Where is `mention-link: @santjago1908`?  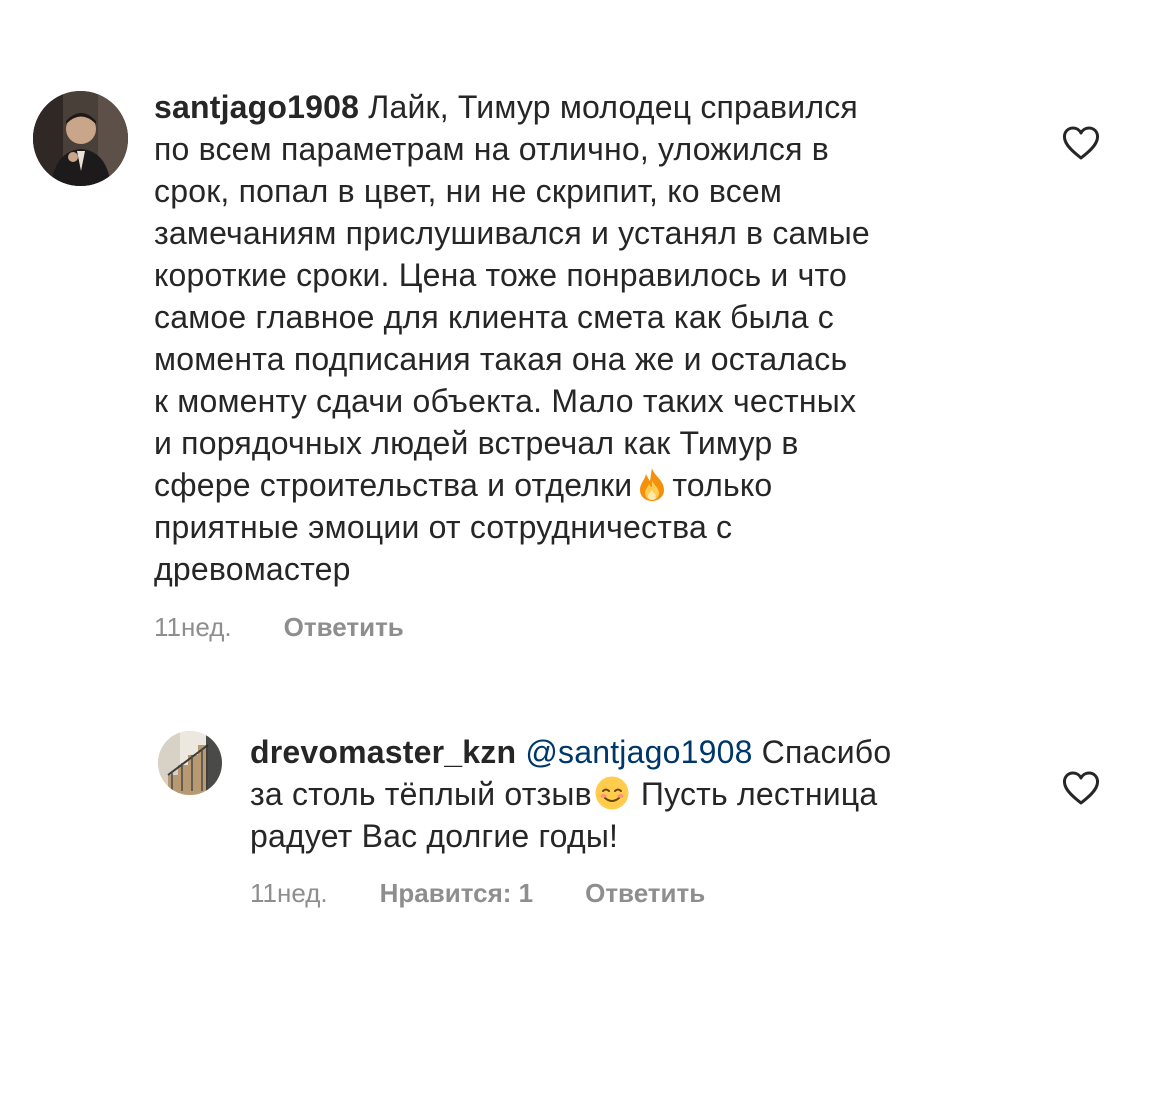 mention-link: @santjago1908 is located at coordinates (638, 752).